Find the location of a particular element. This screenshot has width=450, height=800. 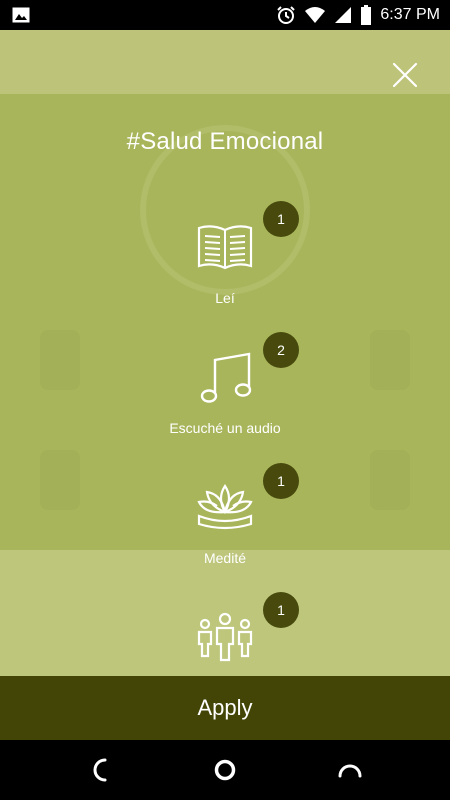

activity-label: Medité is located at coordinates (225, 558).